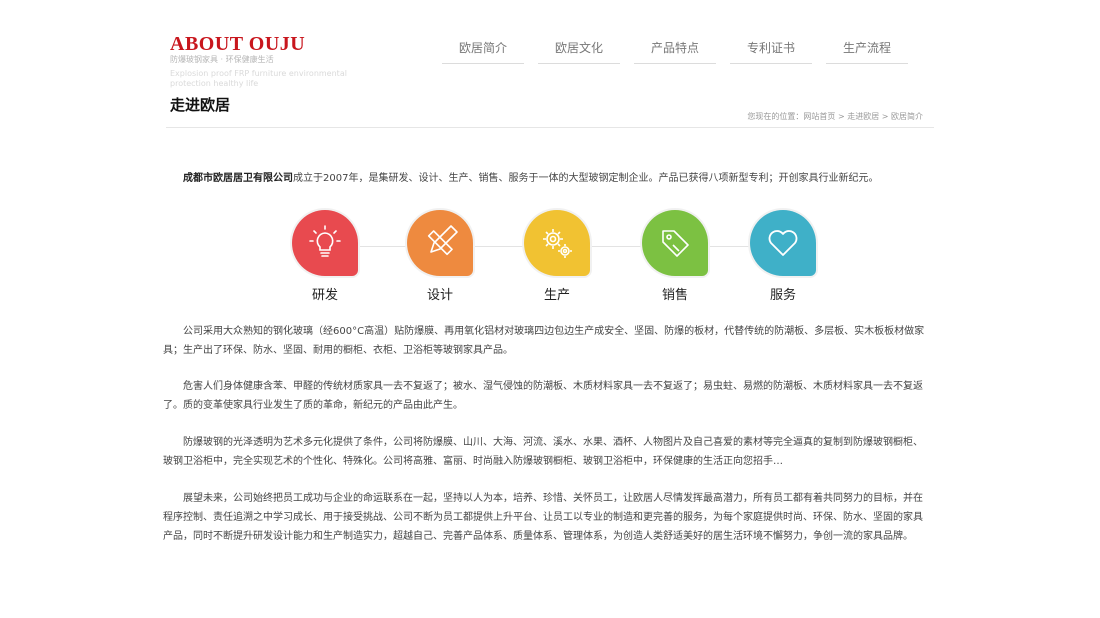 This screenshot has width=1100, height=618. Describe the element at coordinates (675, 243) in the screenshot. I see `price-tag-icon` at that location.